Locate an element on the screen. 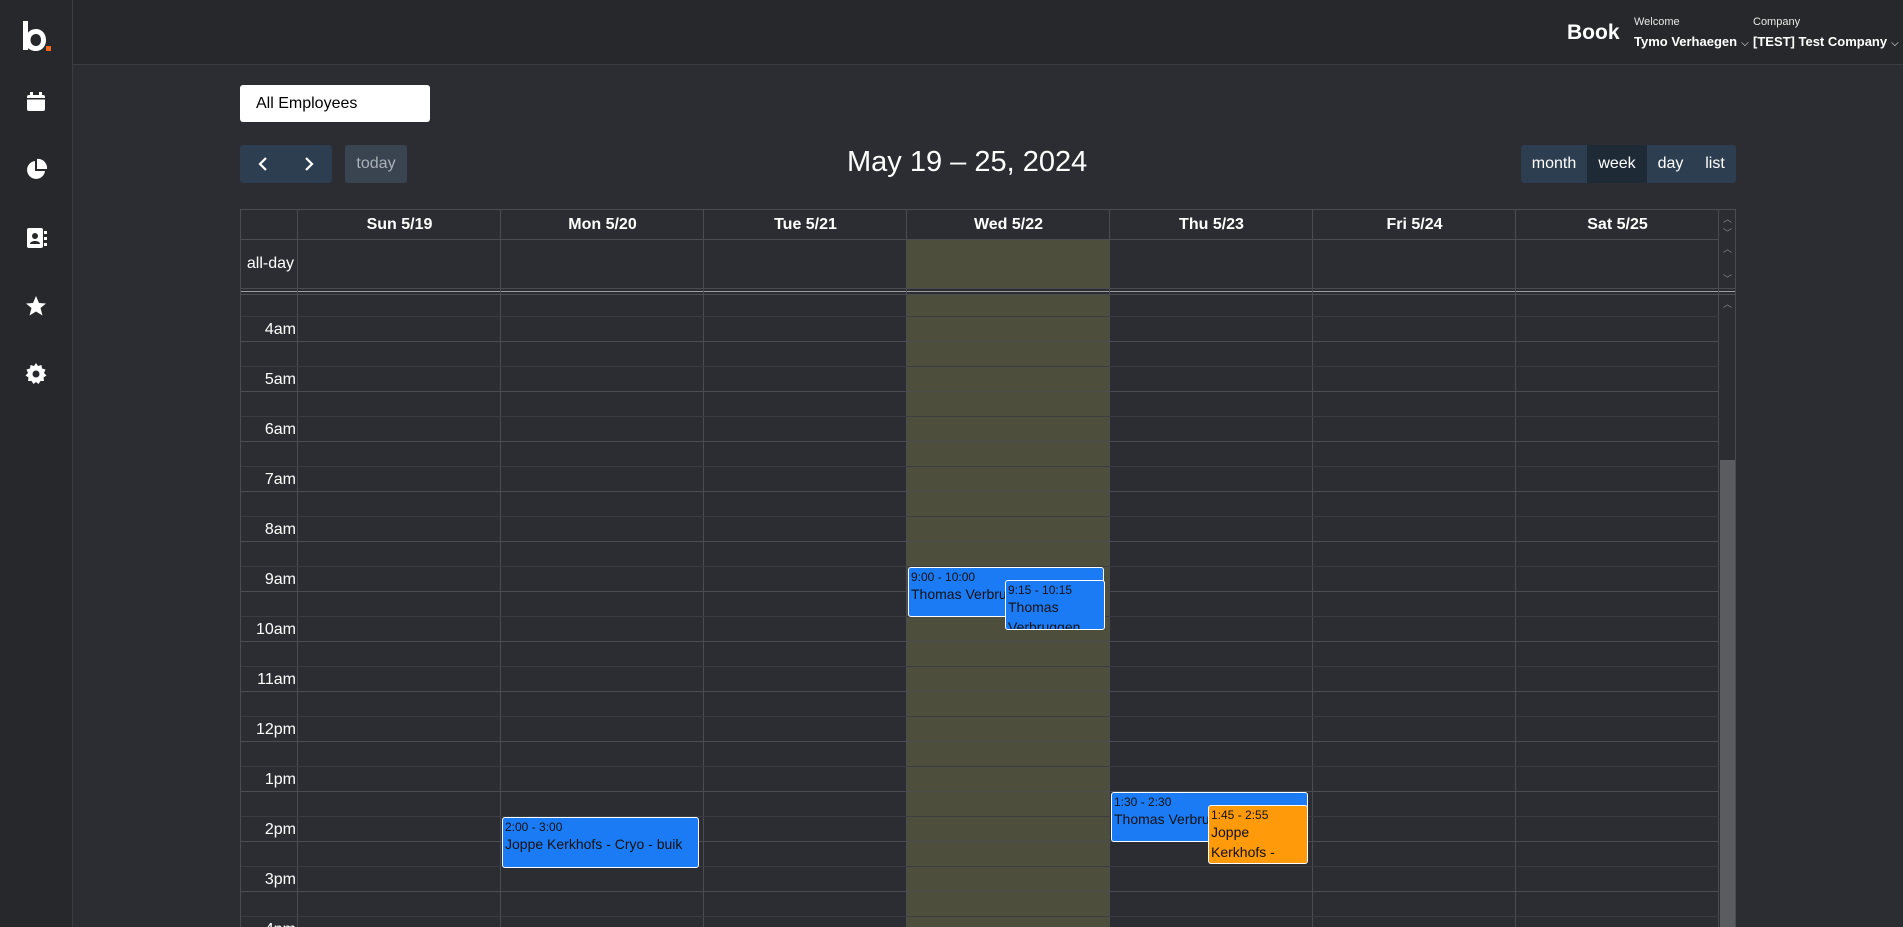  time-label: 5am is located at coordinates (280, 379).